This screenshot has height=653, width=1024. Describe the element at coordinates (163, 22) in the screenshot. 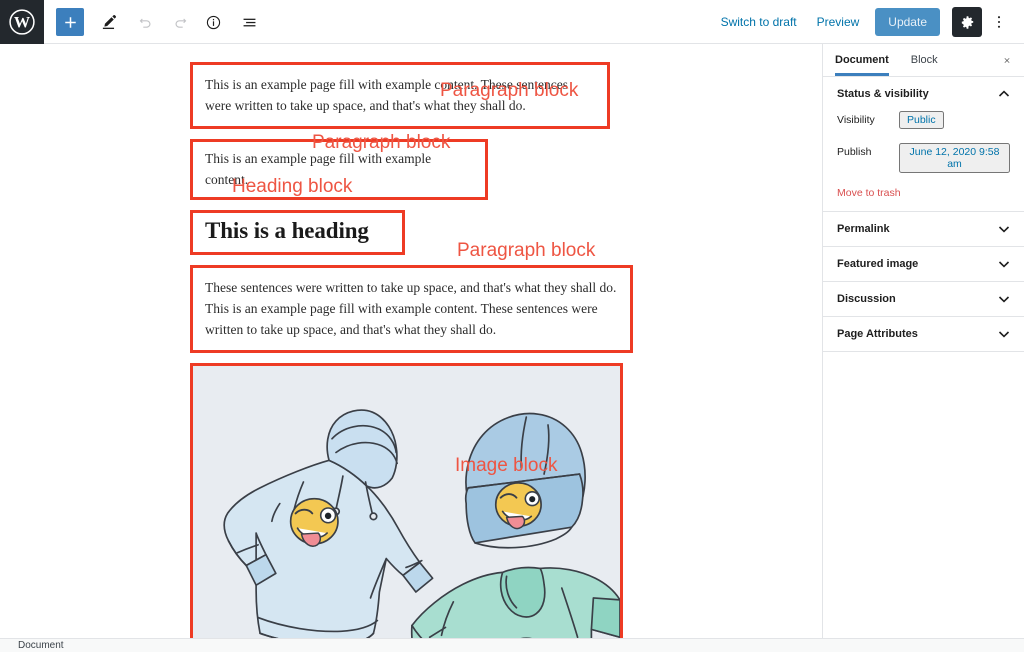

I see `editor-tools` at that location.